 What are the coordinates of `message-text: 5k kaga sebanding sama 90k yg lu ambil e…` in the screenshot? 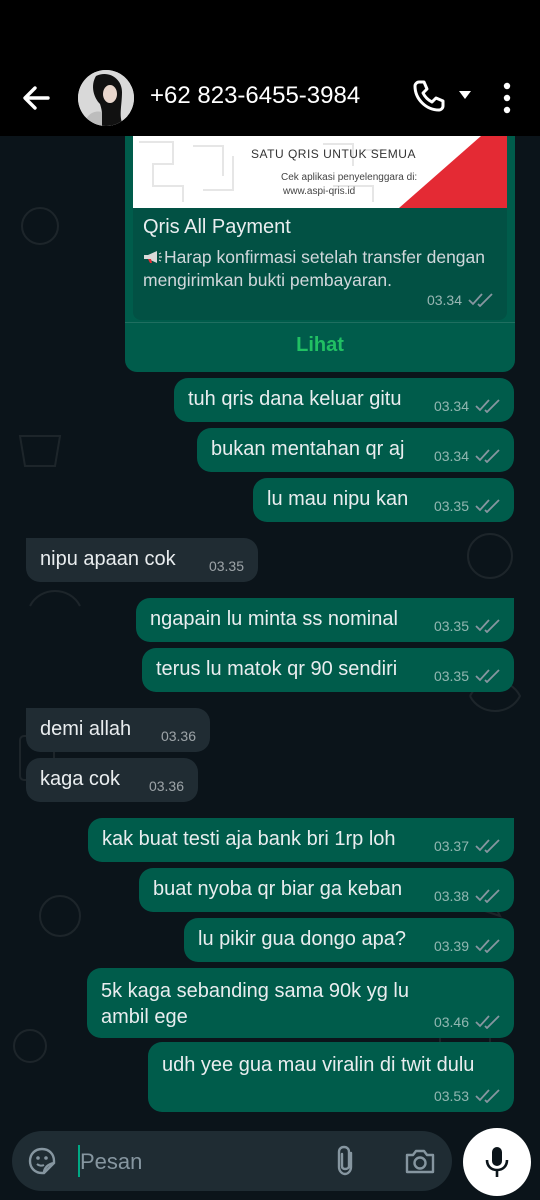 It's located at (255, 1004).